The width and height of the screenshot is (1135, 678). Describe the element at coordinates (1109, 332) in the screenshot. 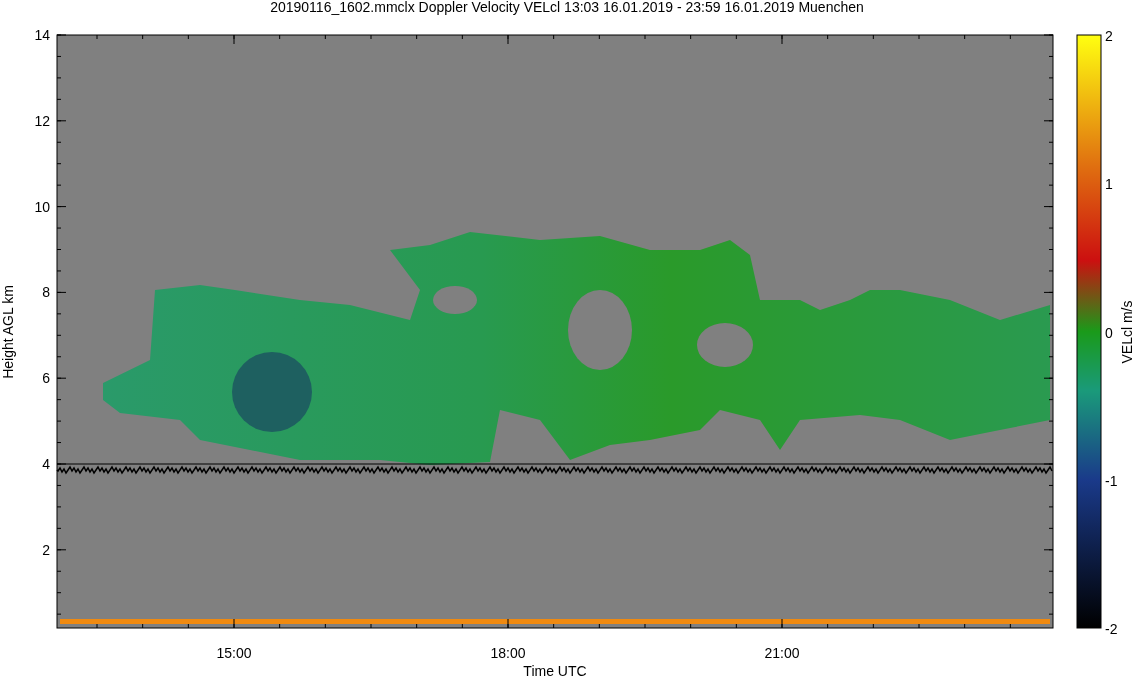

I see `colorbar-tick-label: 0` at that location.